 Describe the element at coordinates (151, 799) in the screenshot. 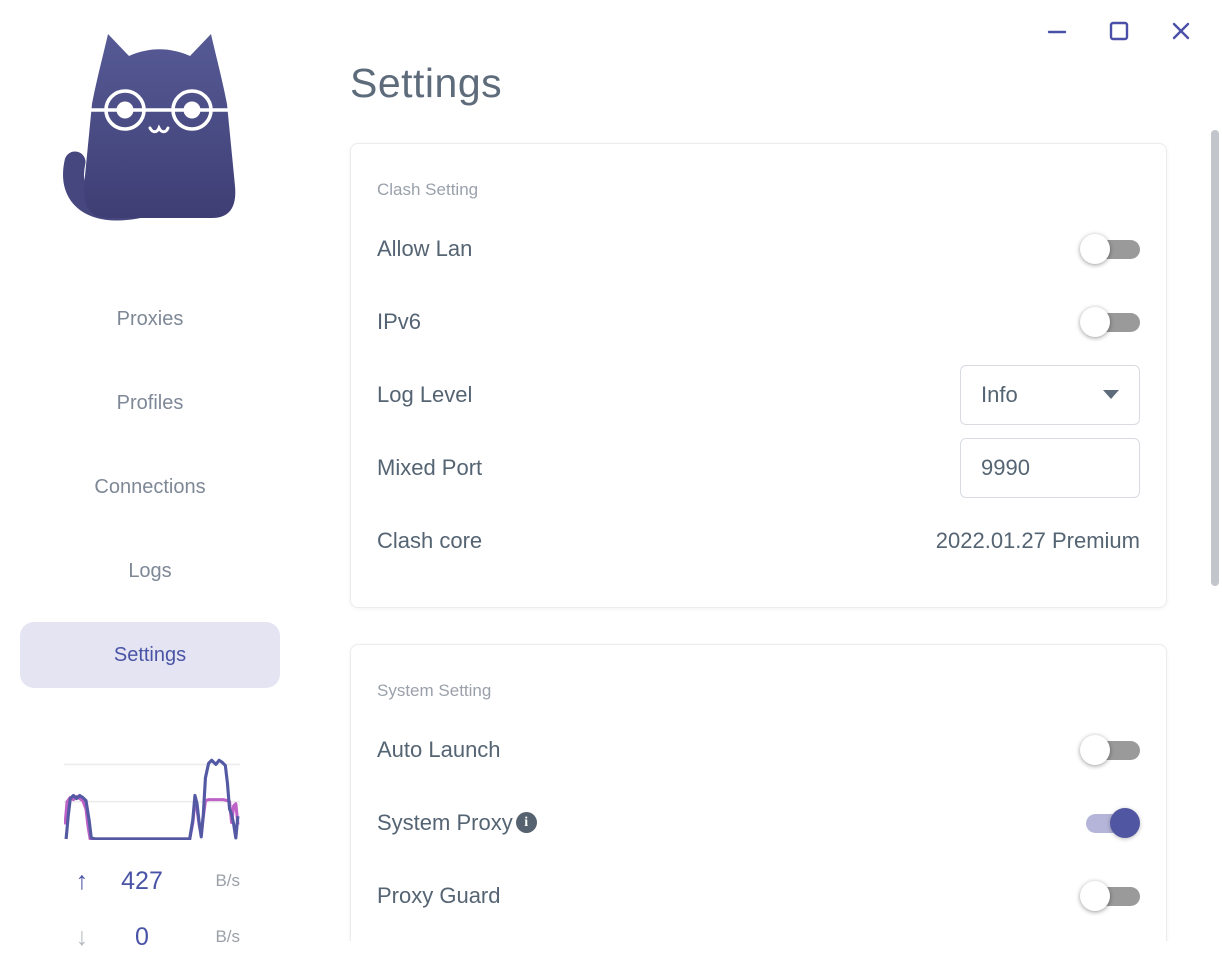

I see `traffic-graph` at that location.